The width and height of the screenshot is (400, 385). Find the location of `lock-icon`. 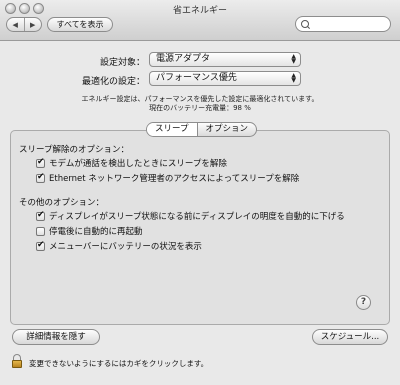

lock-icon is located at coordinates (17, 361).